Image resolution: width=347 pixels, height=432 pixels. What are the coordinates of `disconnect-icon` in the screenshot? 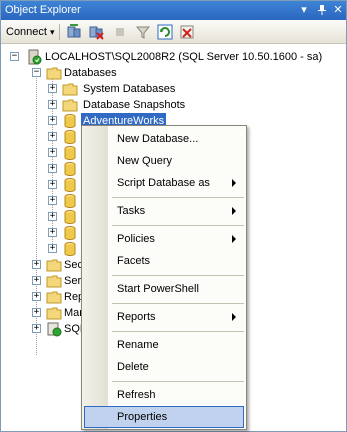 It's located at (96, 32).